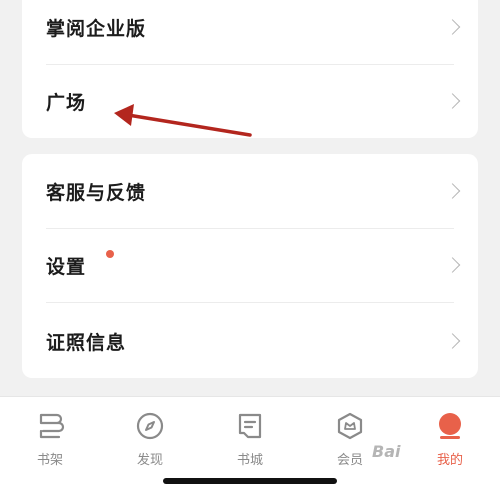 This screenshot has width=500, height=500. What do you see at coordinates (250, 191) in the screenshot?
I see `menu-item-support-feedback: 客服与反馈` at bounding box center [250, 191].